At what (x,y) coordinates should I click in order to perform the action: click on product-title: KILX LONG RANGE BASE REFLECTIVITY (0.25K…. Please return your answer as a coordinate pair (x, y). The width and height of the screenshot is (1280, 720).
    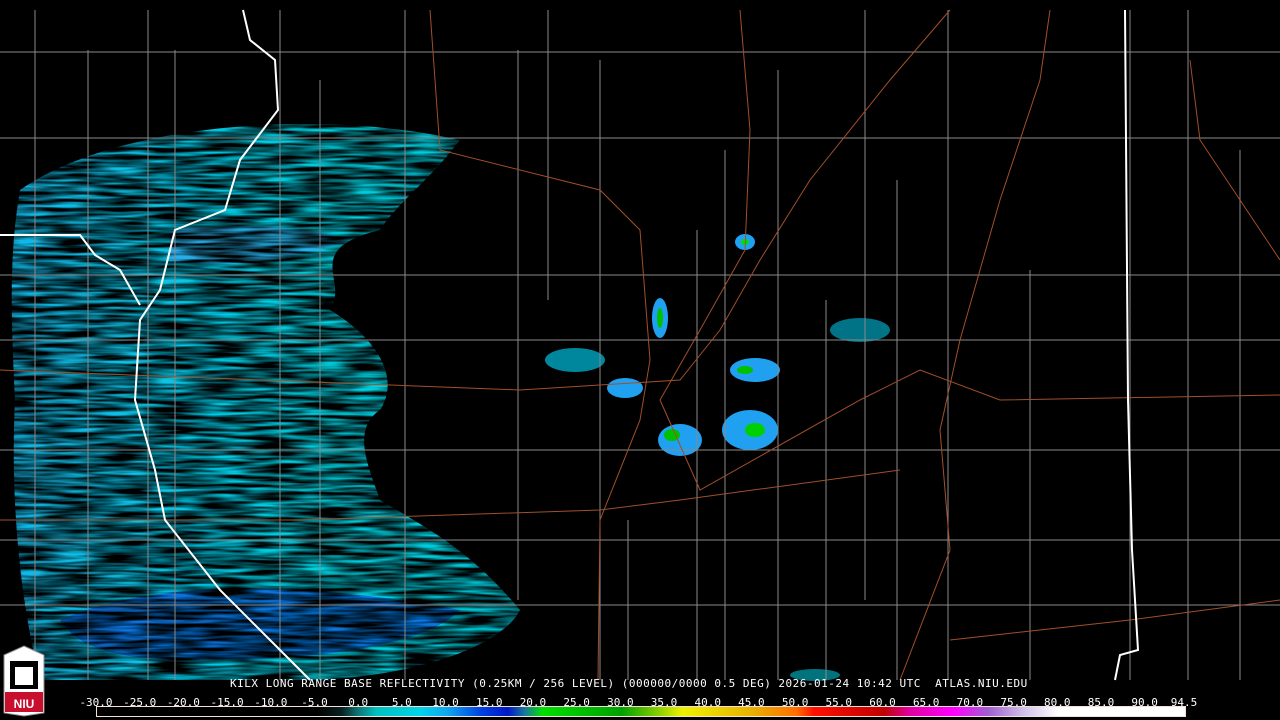
    Looking at the image, I should click on (629, 683).